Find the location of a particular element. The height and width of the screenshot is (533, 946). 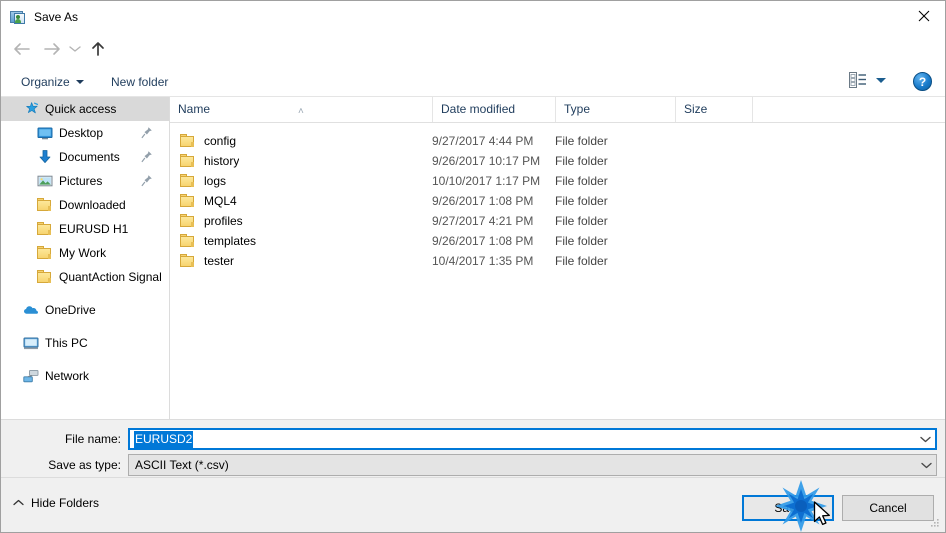

hide-folders-button: Hide Folders is located at coordinates (56, 503).